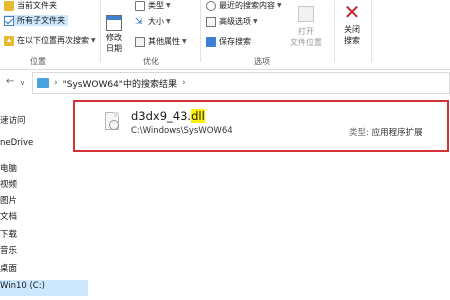  Describe the element at coordinates (262, 61) in the screenshot. I see `options-group-label: 选项` at that location.